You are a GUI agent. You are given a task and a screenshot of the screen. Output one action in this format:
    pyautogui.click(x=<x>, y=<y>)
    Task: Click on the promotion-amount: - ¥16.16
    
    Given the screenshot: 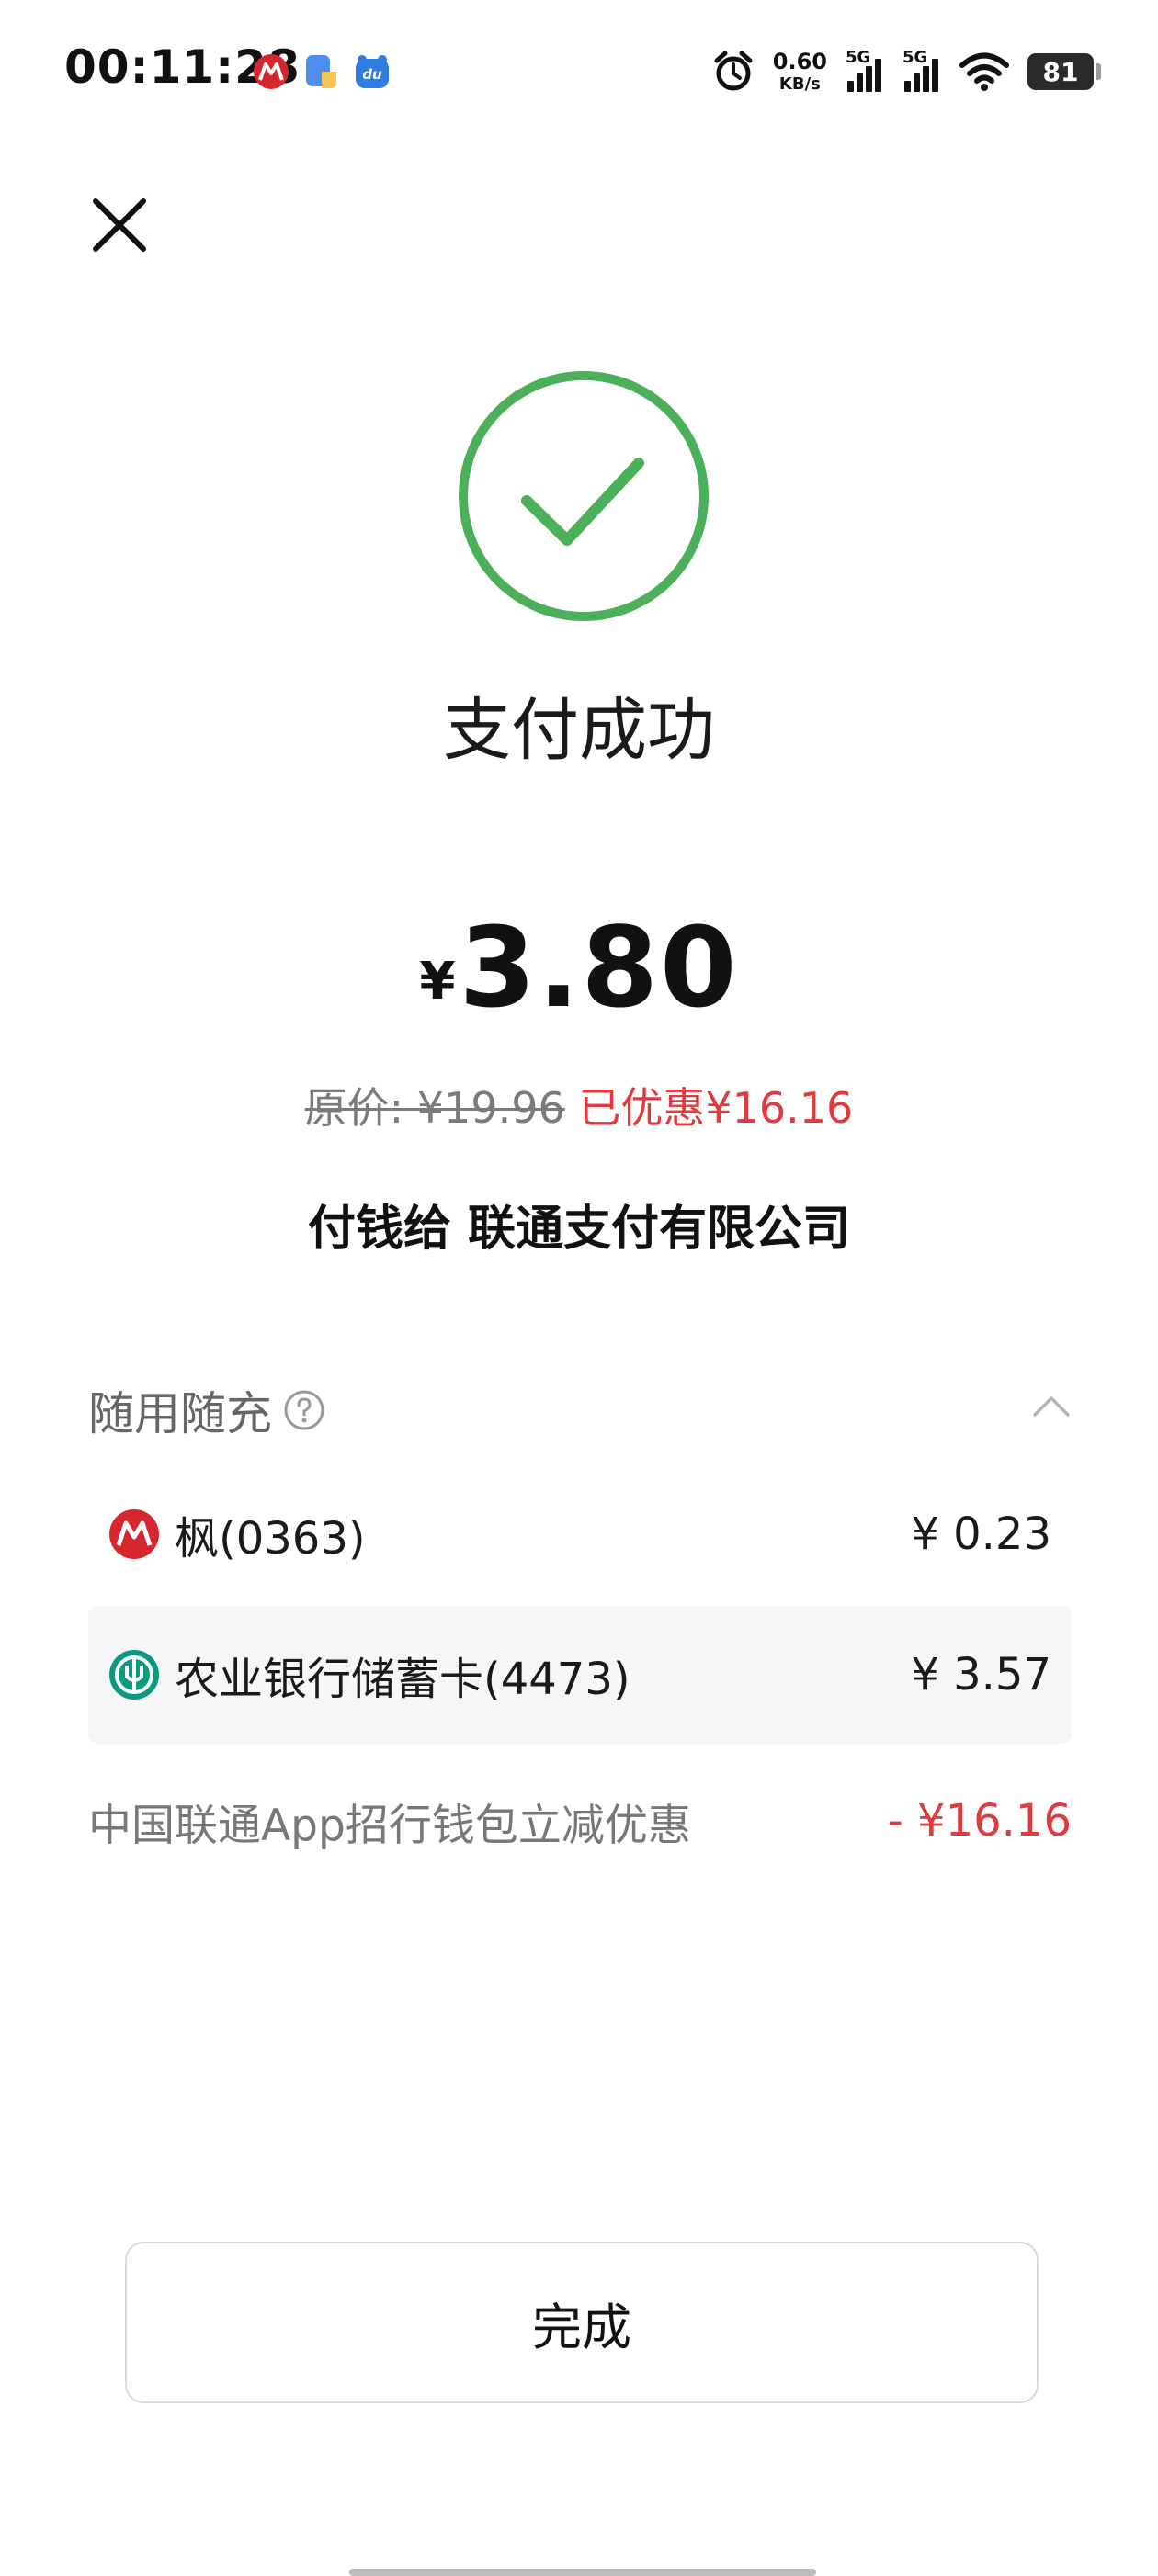 What is the action you would take?
    pyautogui.click(x=980, y=1821)
    